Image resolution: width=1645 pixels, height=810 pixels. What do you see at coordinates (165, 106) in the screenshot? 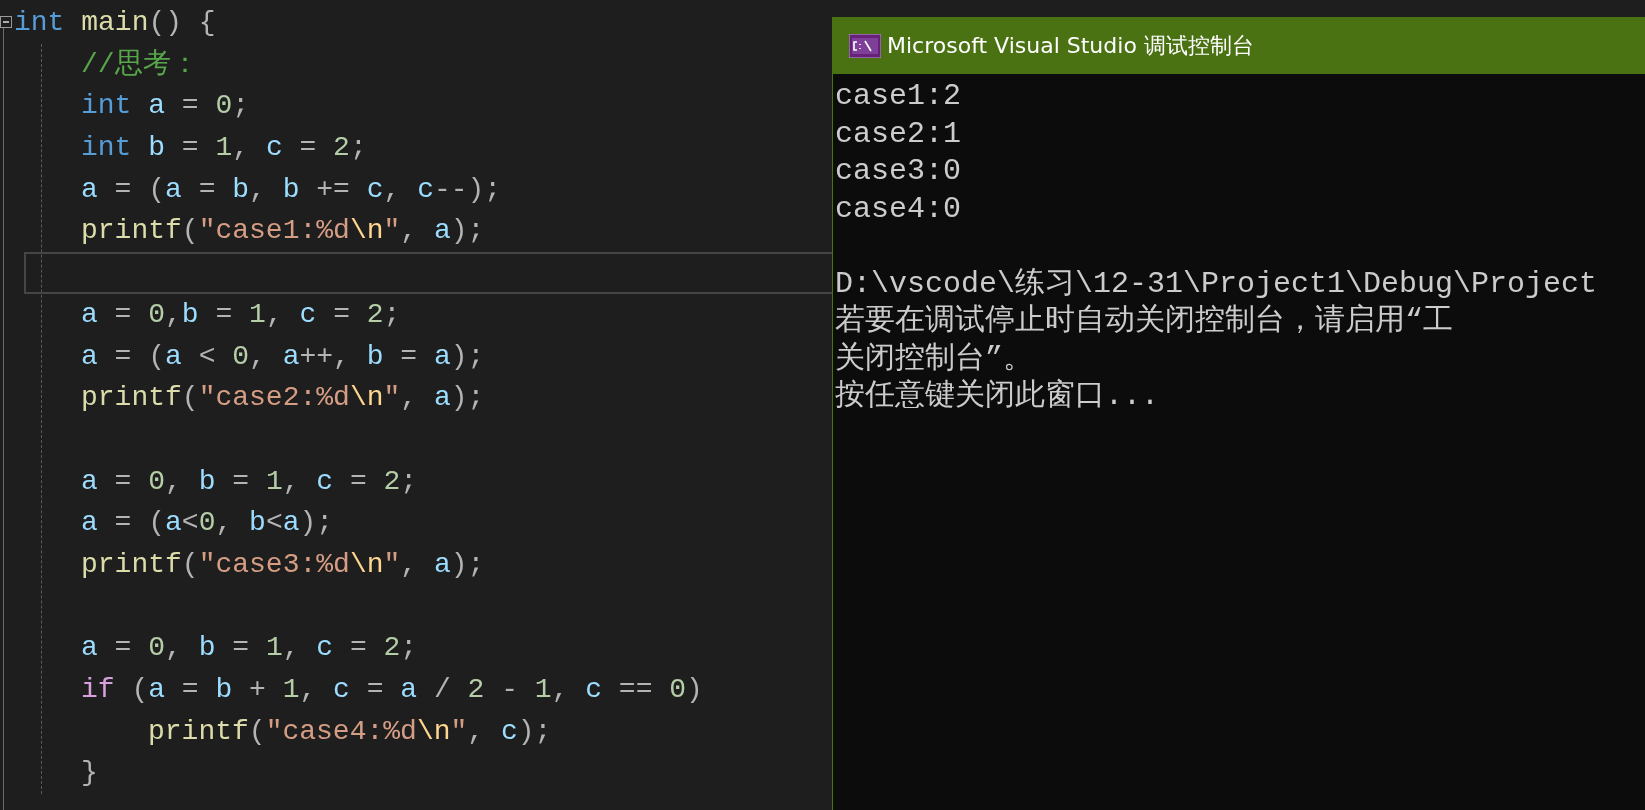
I see `code-line: int a = 0;` at bounding box center [165, 106].